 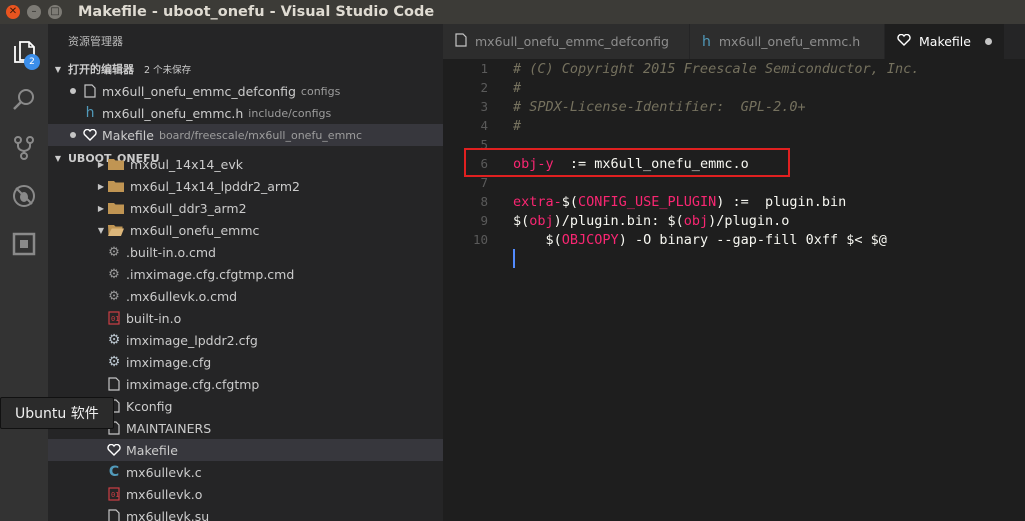 I want to click on tree-label: imximage.cfg.cfgtmp, so click(x=193, y=384).